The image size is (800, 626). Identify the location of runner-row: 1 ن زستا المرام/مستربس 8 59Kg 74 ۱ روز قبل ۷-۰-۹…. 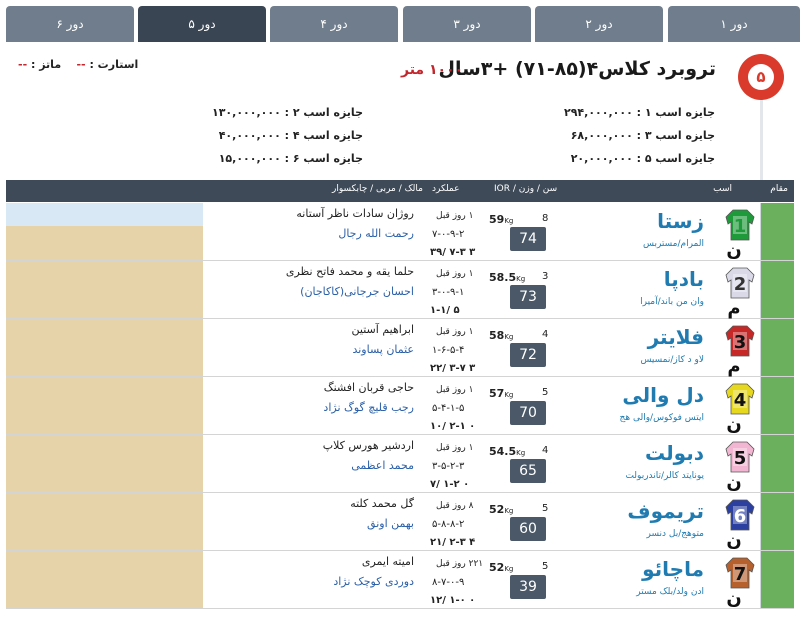
(400, 232).